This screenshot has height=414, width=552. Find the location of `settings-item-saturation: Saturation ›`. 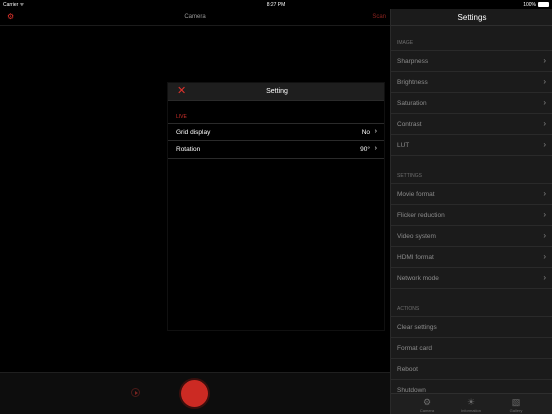

settings-item-saturation: Saturation › is located at coordinates (471, 103).